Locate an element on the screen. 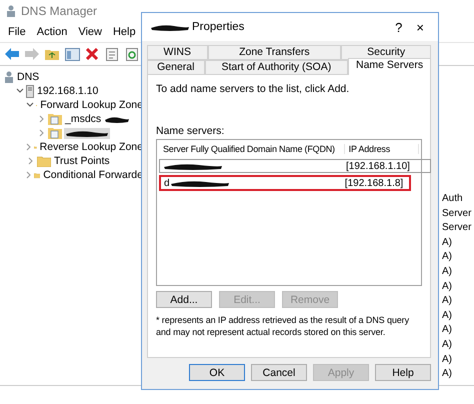 This screenshot has height=404, width=474. column-header: Server Fully Qualified Domain Name (FQDN) is located at coordinates (252, 149).